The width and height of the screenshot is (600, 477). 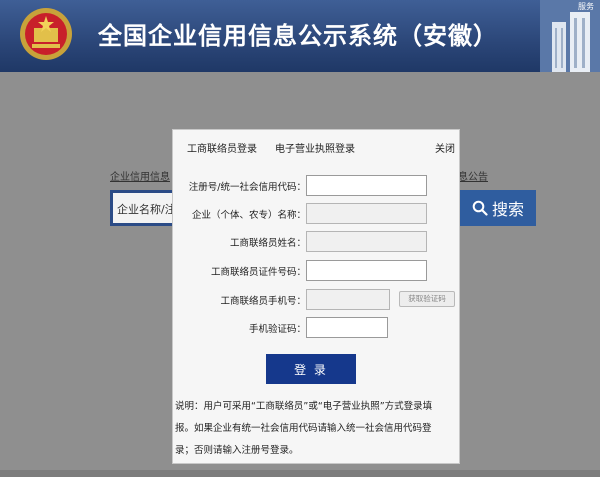 I want to click on search-button-label: 搜索, so click(x=507, y=209).